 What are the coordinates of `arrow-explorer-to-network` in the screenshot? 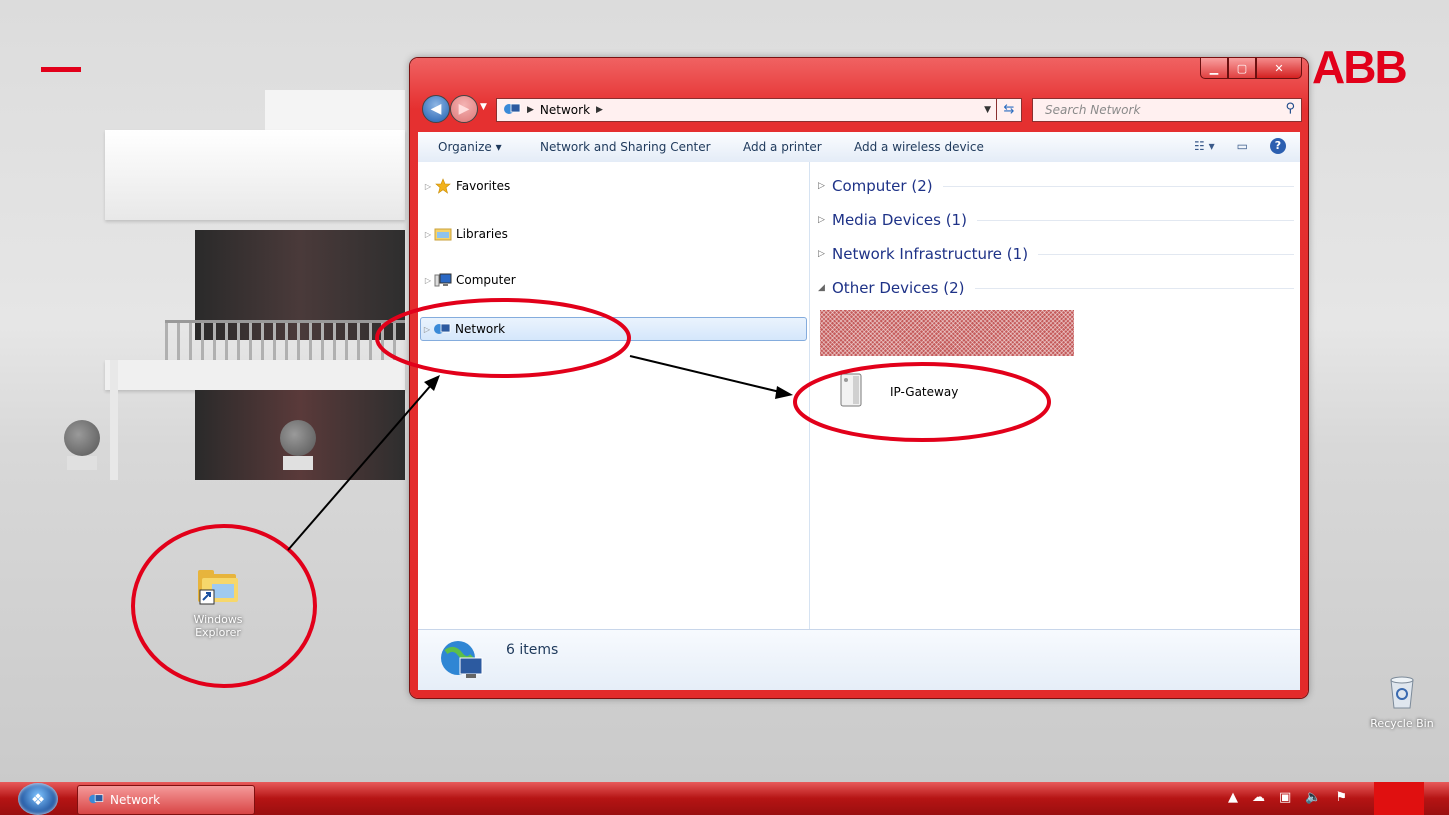 It's located at (360, 467).